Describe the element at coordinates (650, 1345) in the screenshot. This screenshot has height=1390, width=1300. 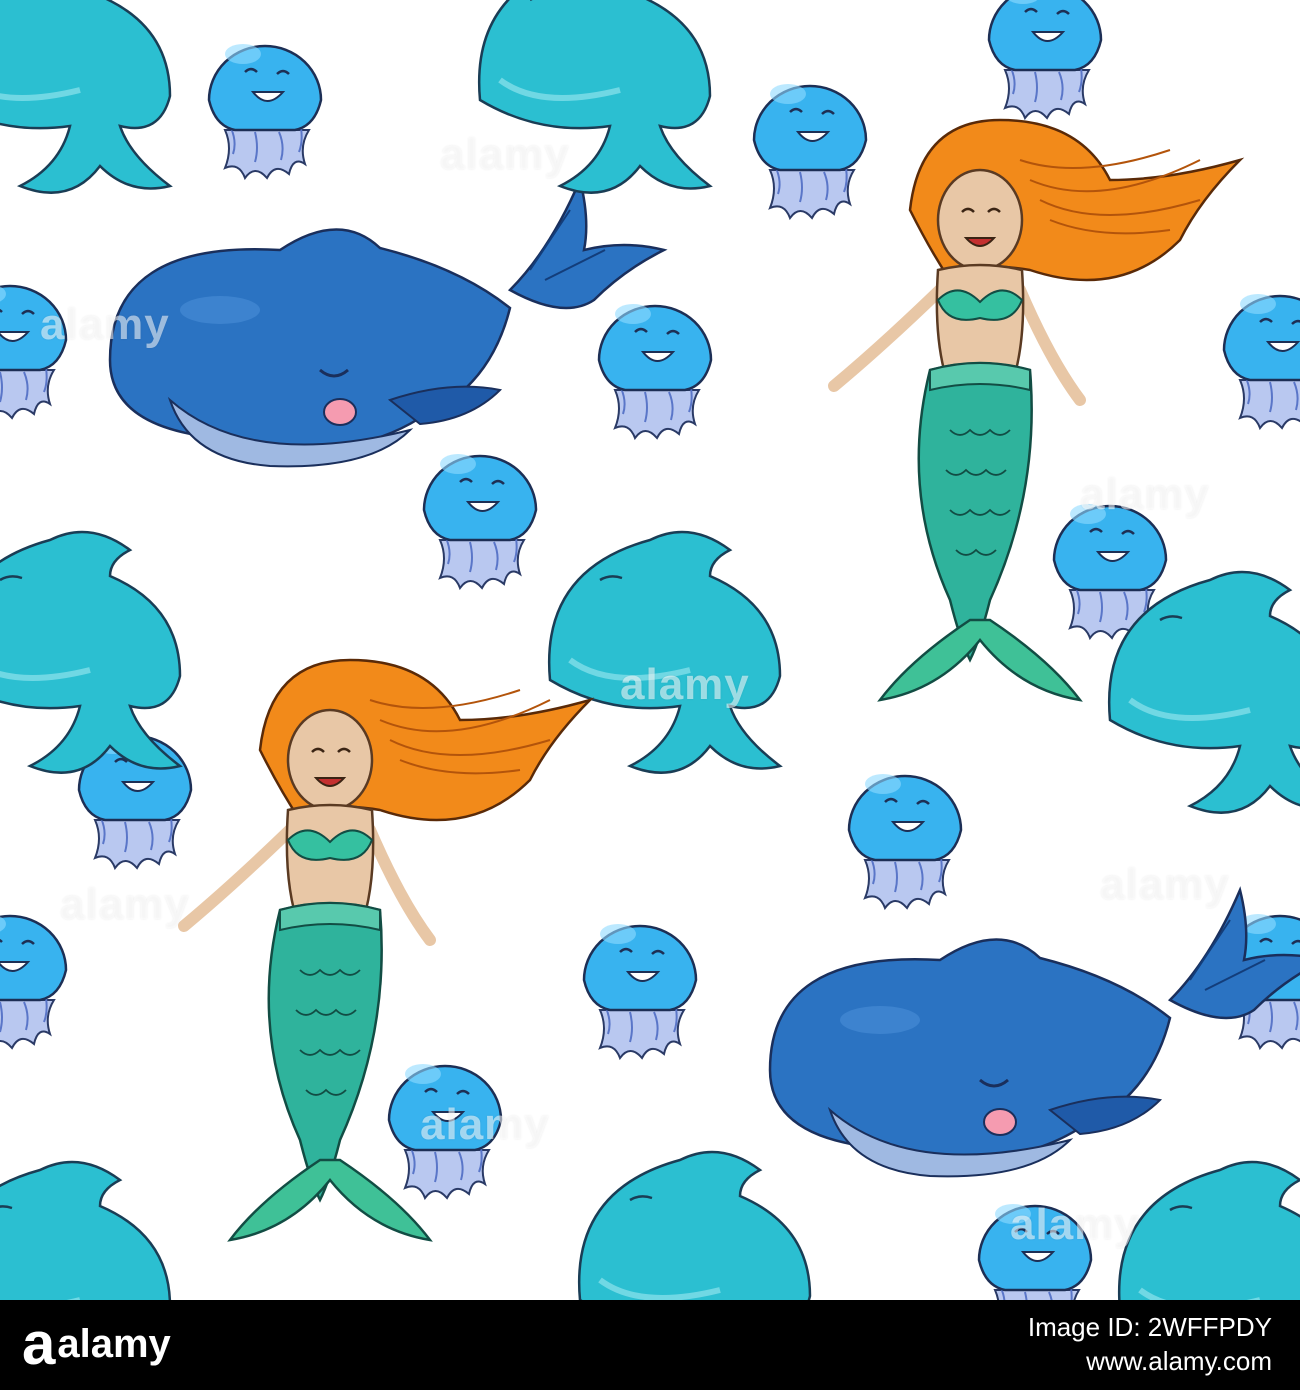
I see `footer-bar: a alamy Image ID: 2WFFPDY www.alamy.com` at that location.